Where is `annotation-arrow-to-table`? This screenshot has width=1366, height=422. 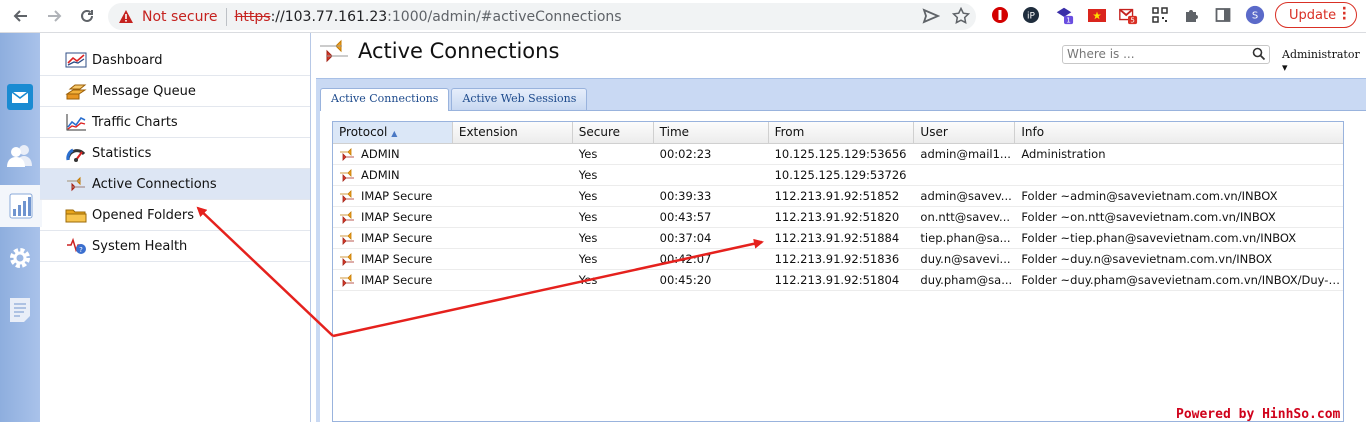 annotation-arrow-to-table is located at coordinates (548, 288).